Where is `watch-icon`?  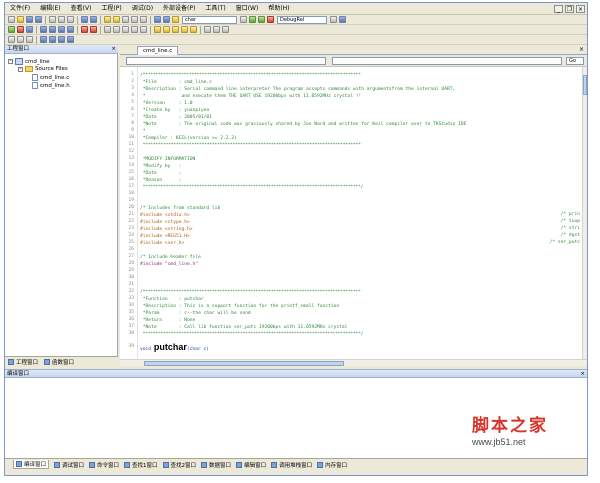
watch-icon is located at coordinates (107, 29).